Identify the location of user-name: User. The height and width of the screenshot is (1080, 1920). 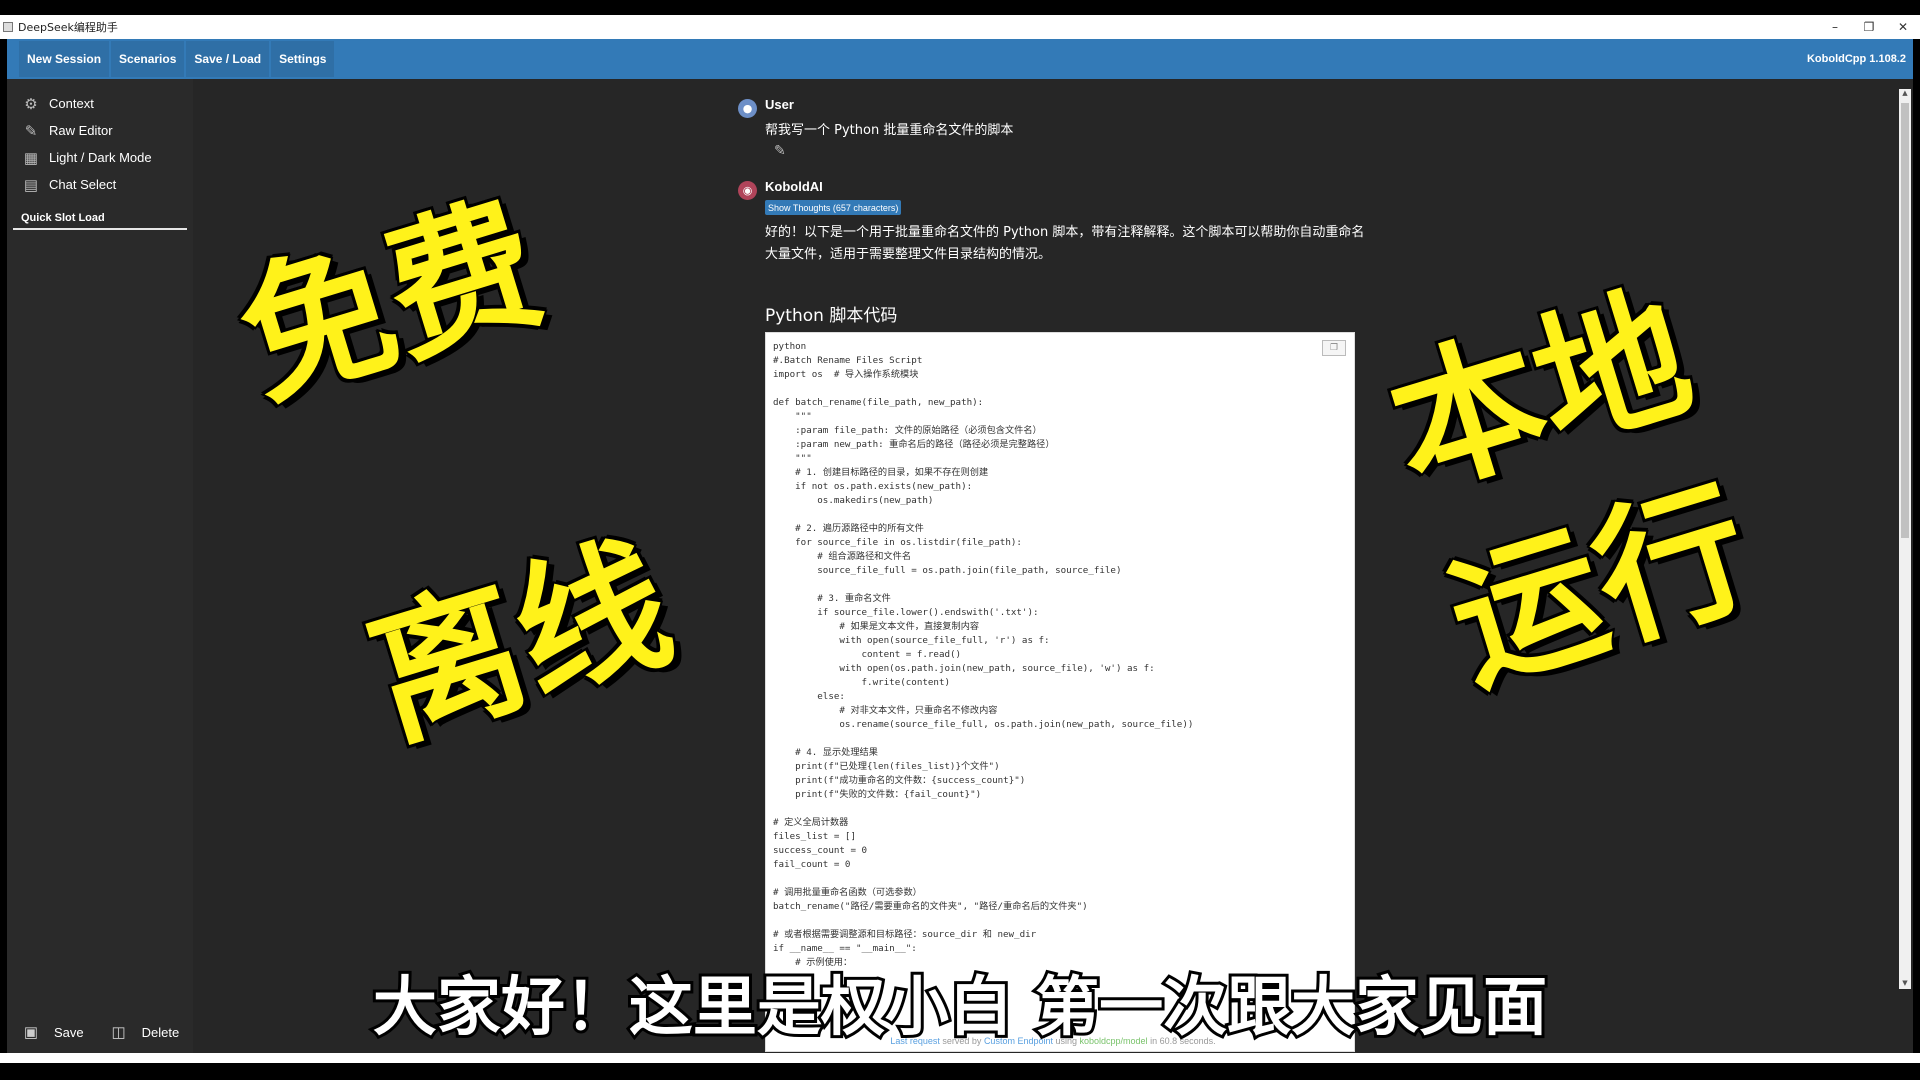
(779, 104).